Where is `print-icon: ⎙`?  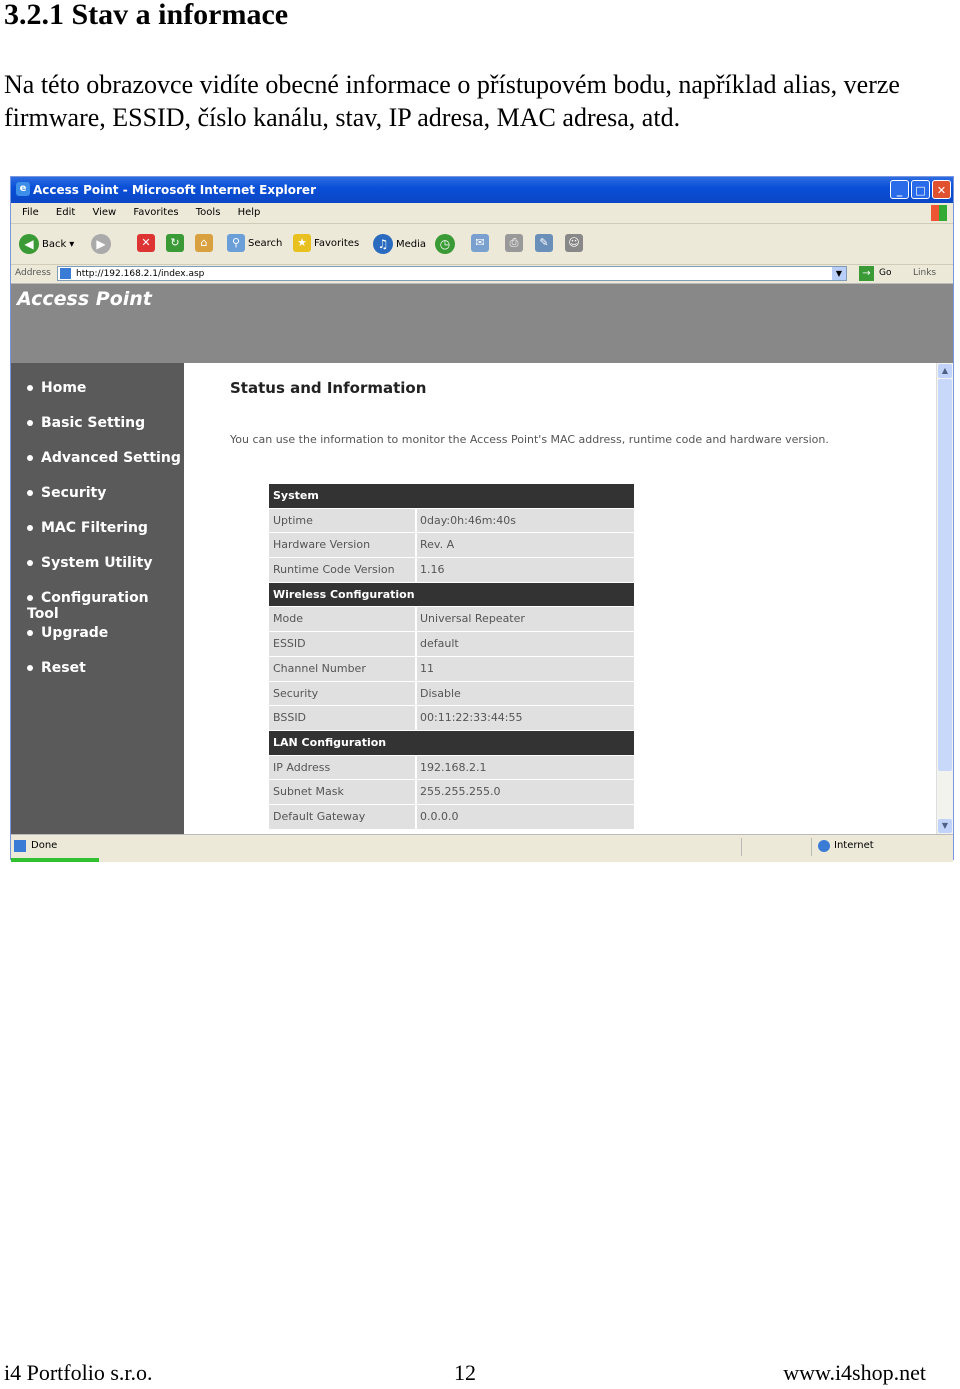 print-icon: ⎙ is located at coordinates (514, 243).